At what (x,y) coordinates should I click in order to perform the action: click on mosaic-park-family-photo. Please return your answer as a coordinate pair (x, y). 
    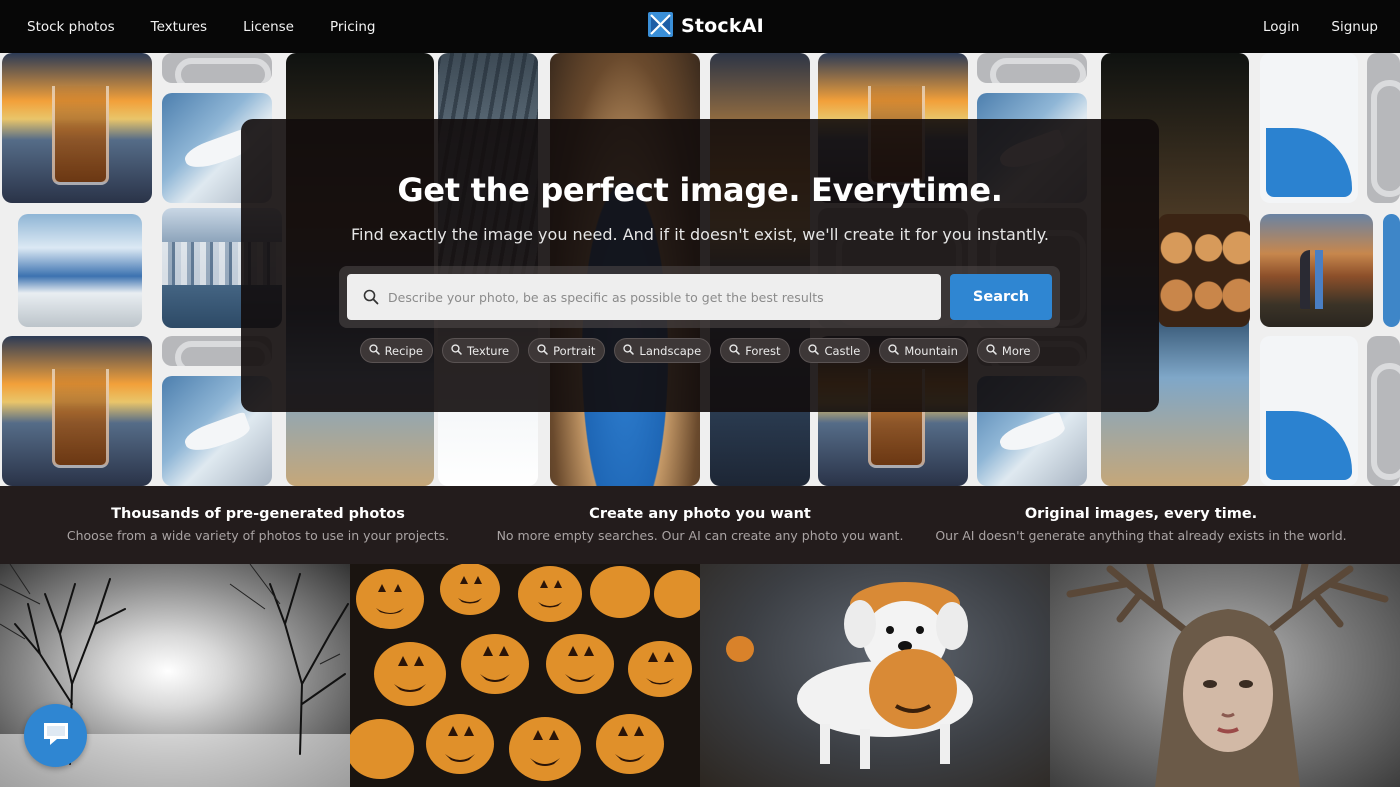
    Looking at the image, I should click on (1316, 270).